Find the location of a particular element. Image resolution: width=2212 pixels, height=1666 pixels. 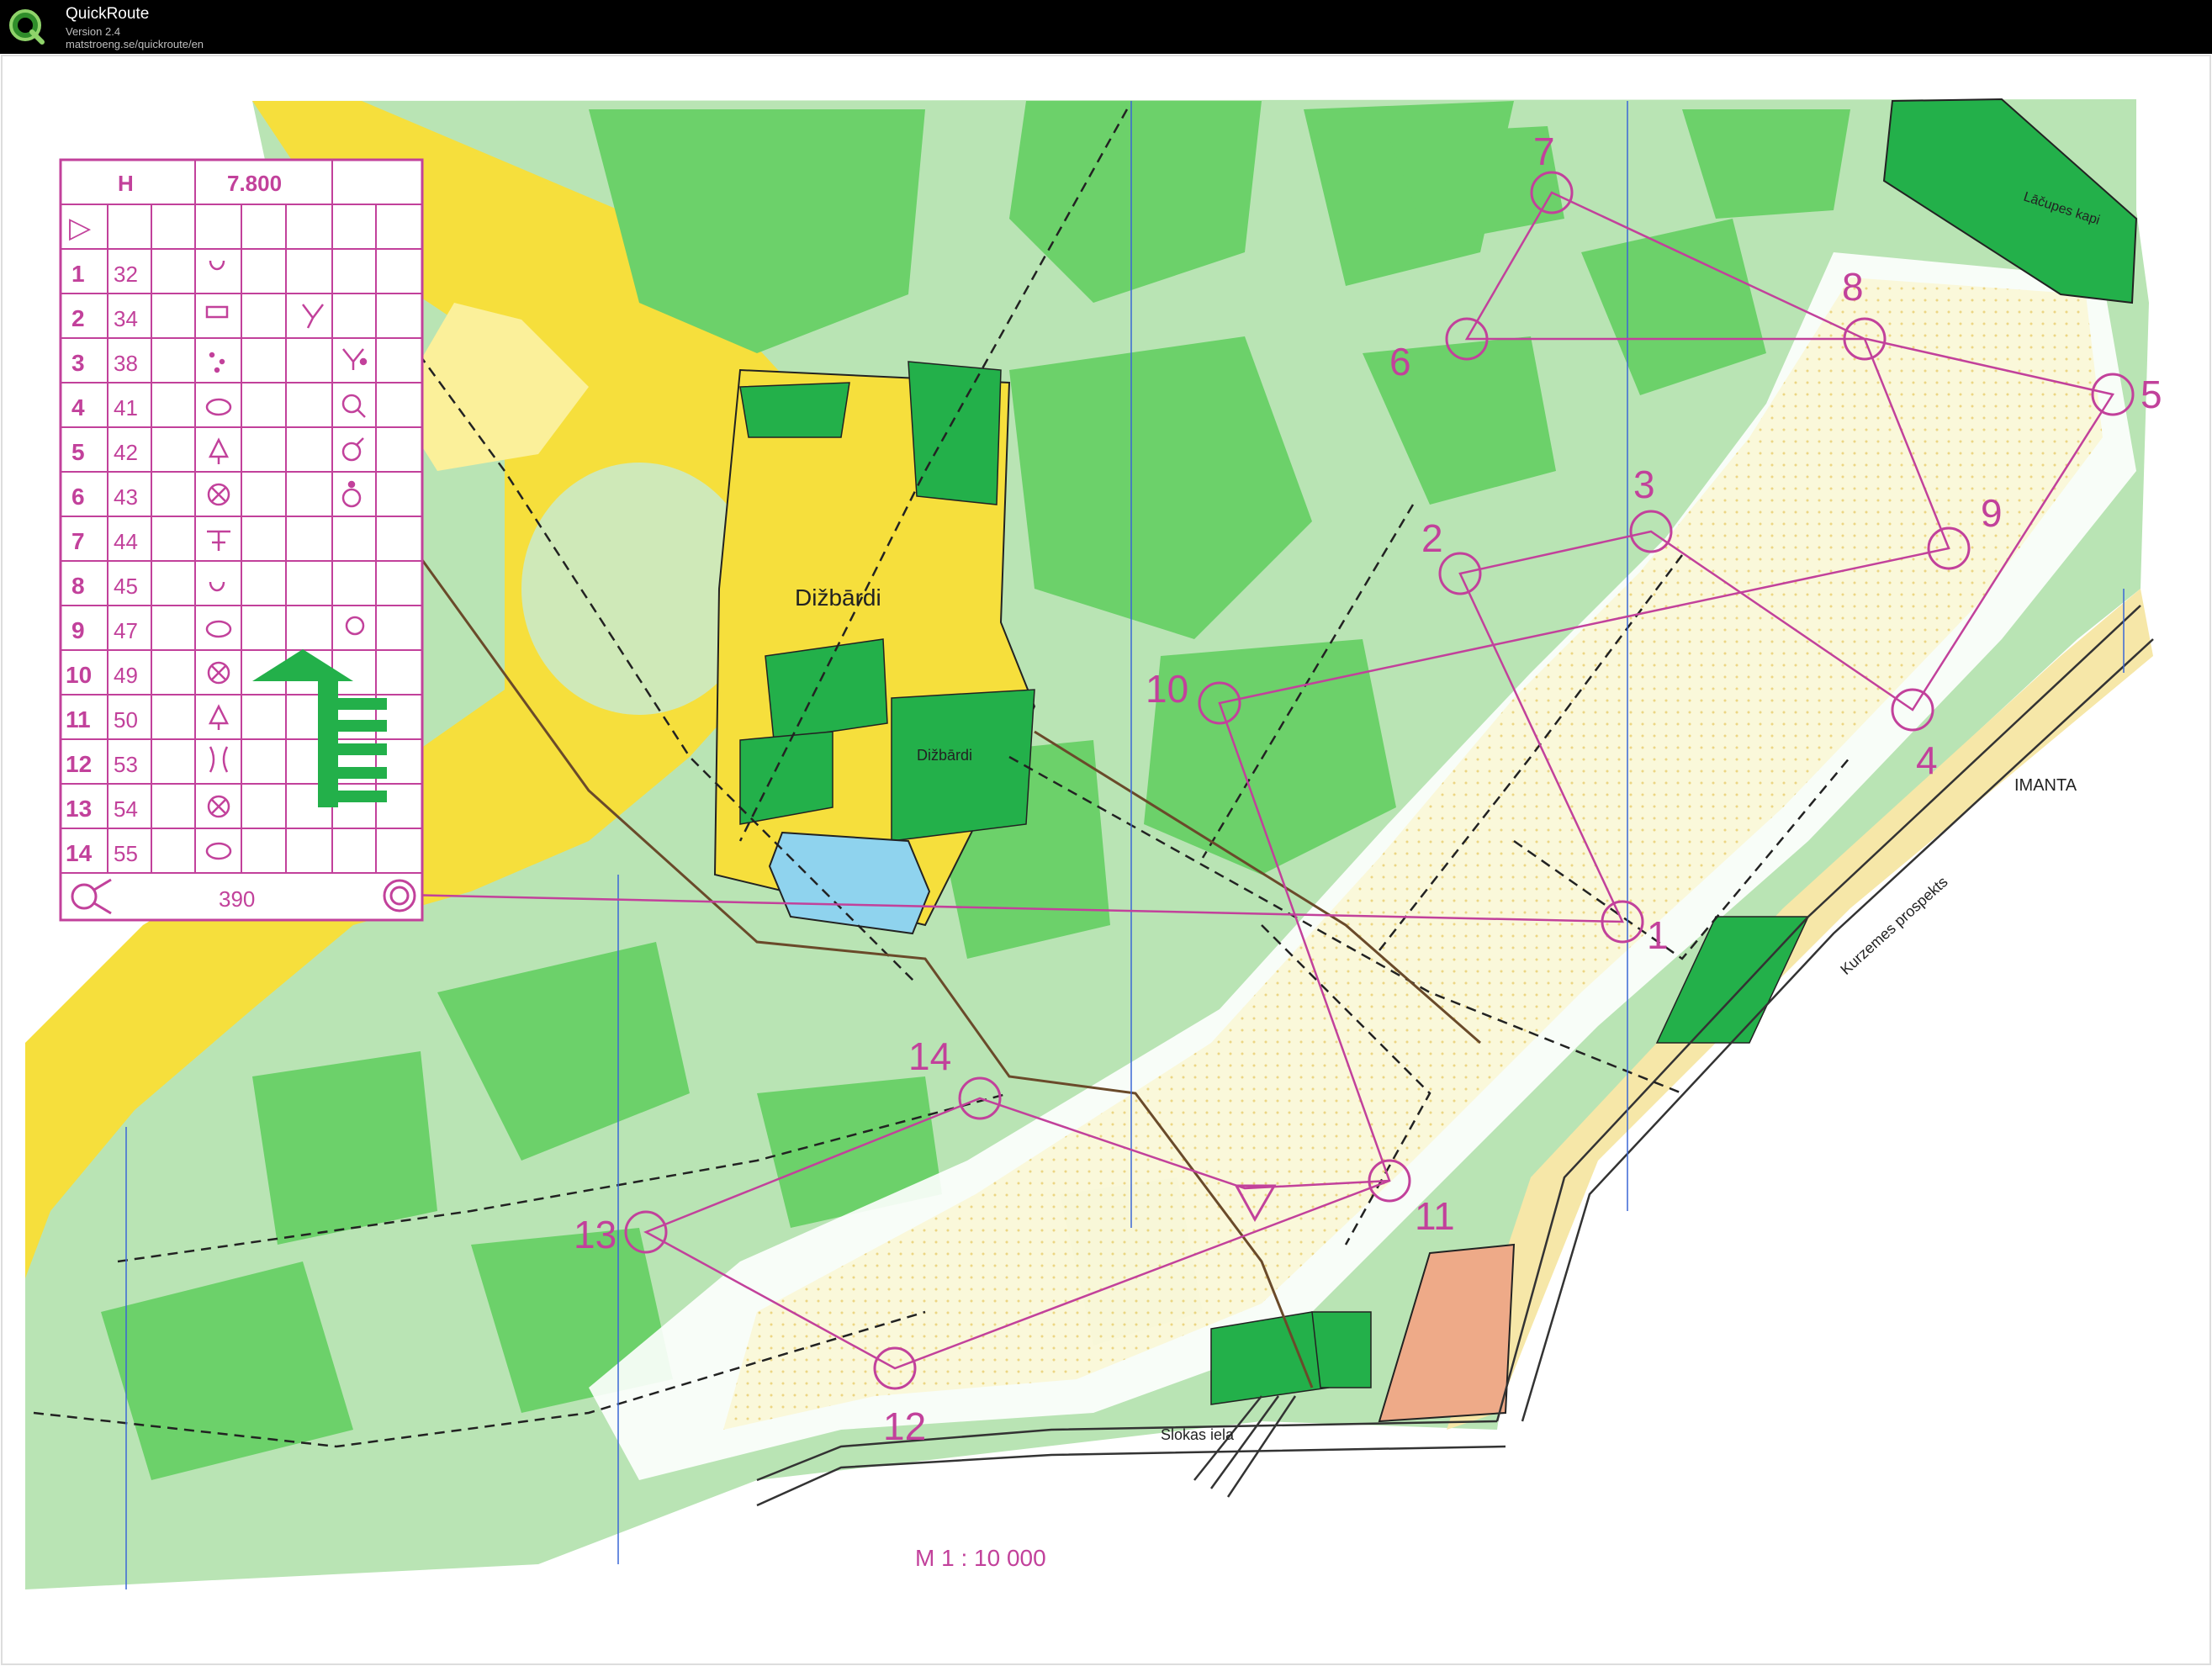

control-label-1: 1 is located at coordinates (1658, 935).